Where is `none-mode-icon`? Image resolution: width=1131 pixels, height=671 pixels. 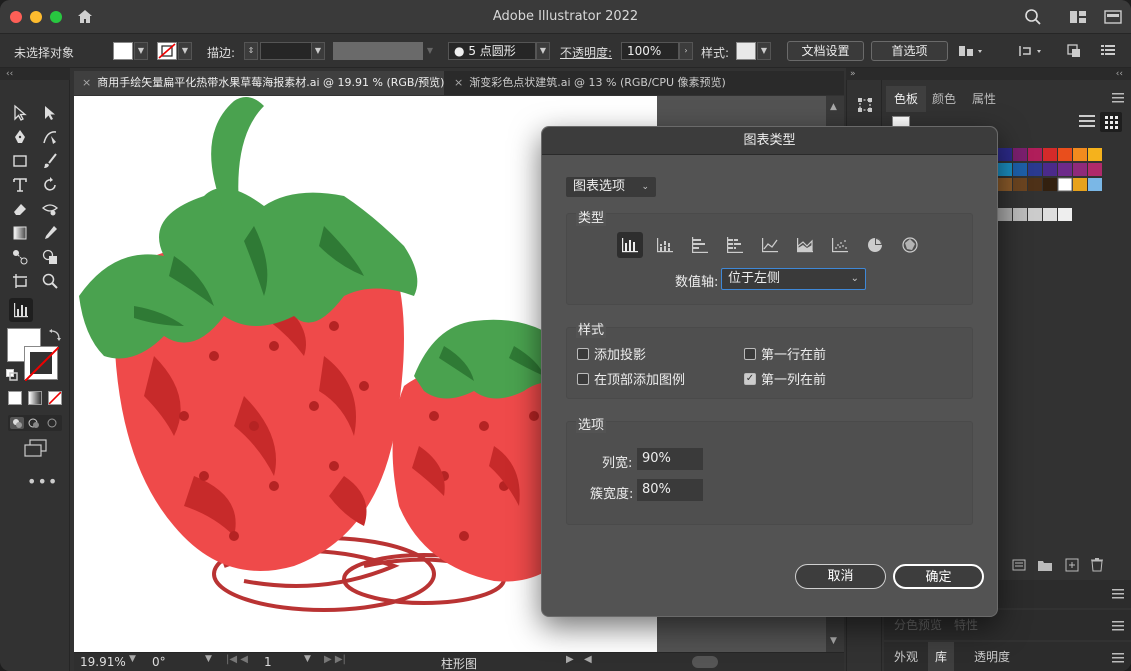 none-mode-icon is located at coordinates (55, 398).